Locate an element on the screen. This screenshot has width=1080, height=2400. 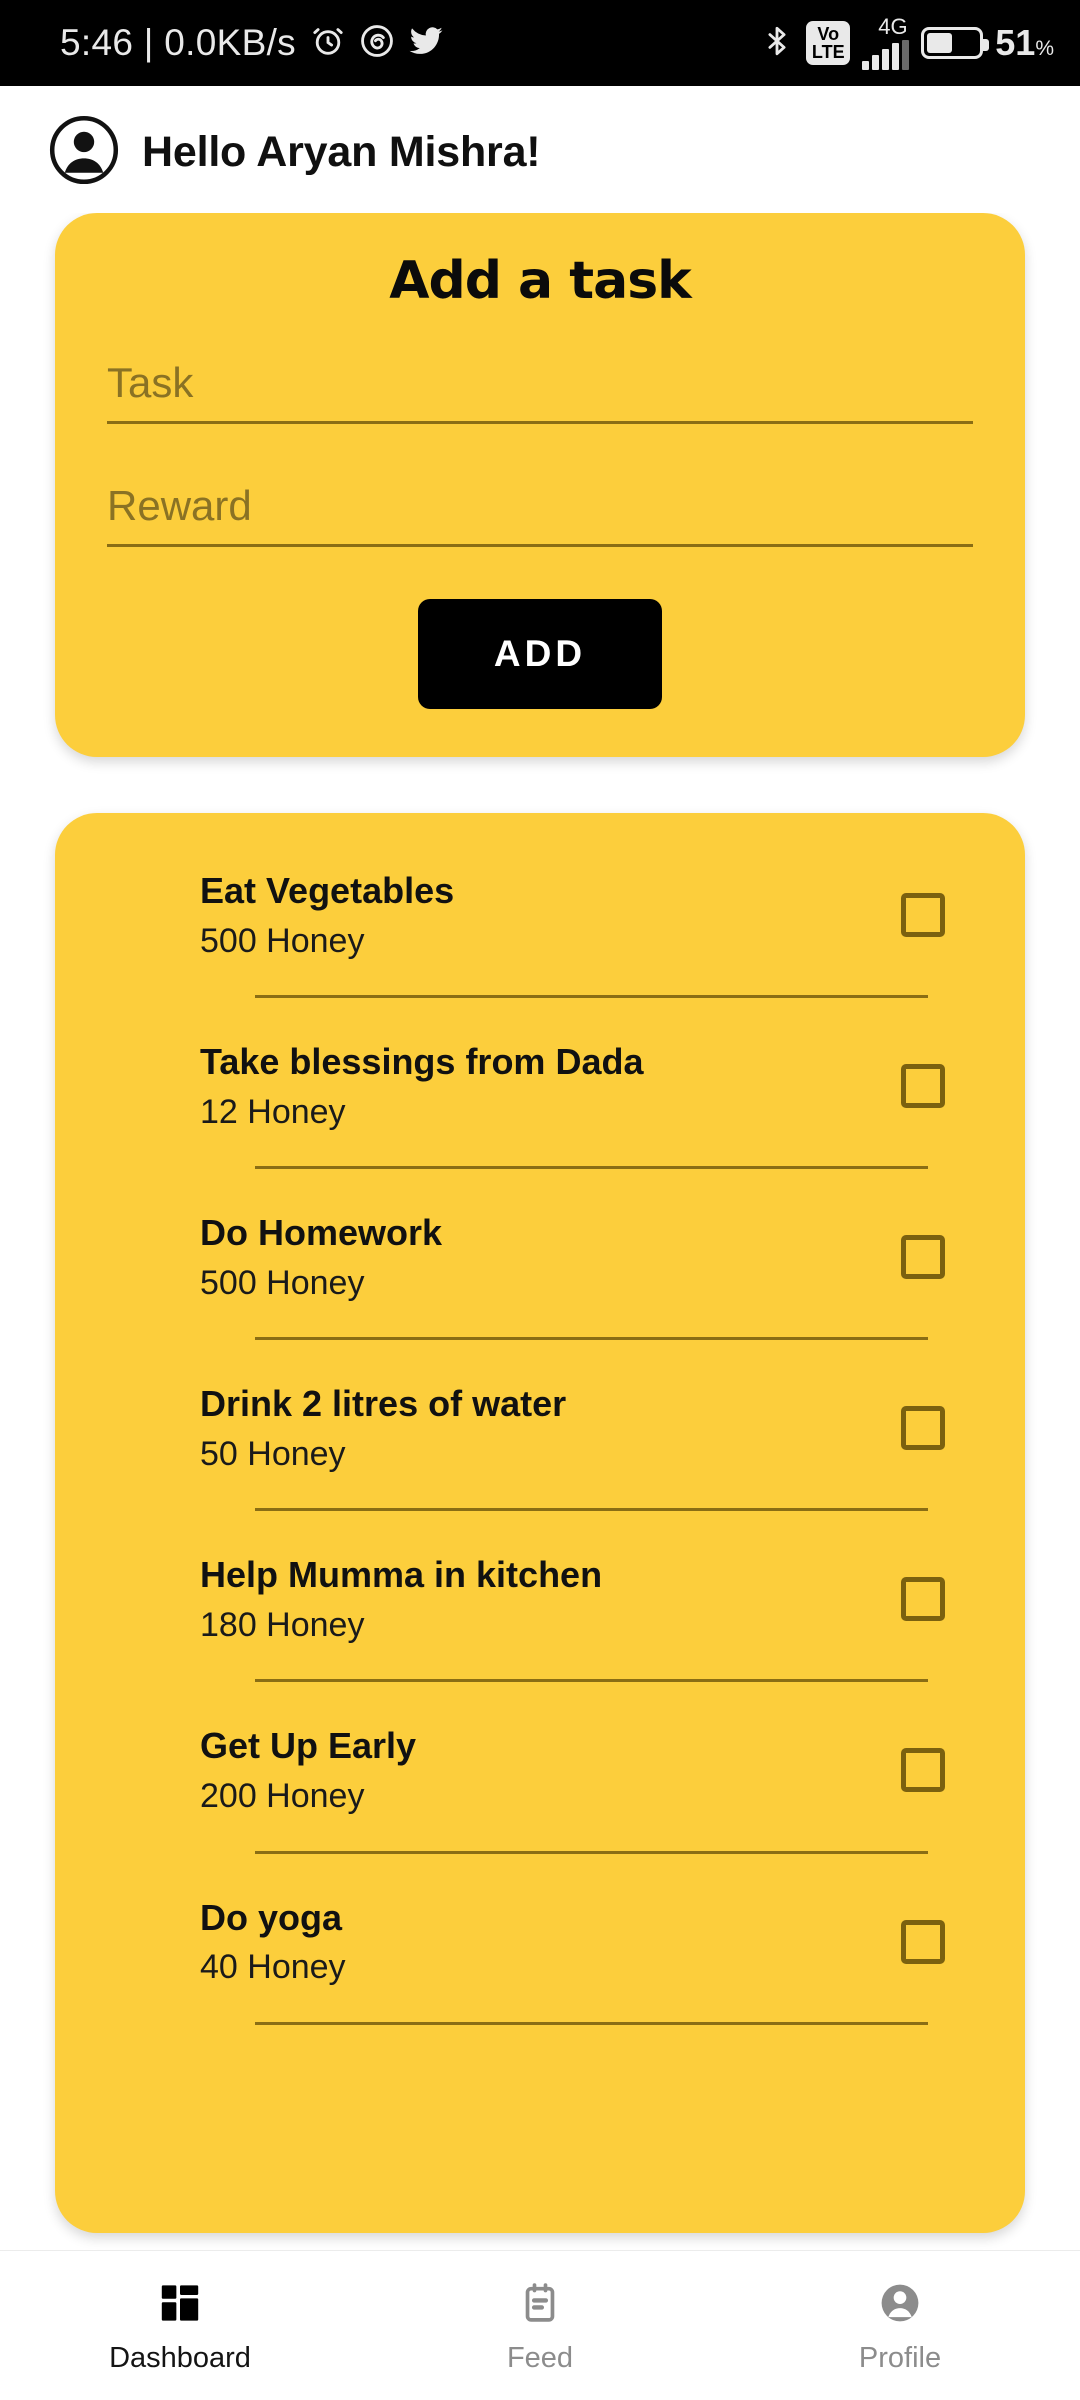
twitter-icon is located at coordinates (426, 43).